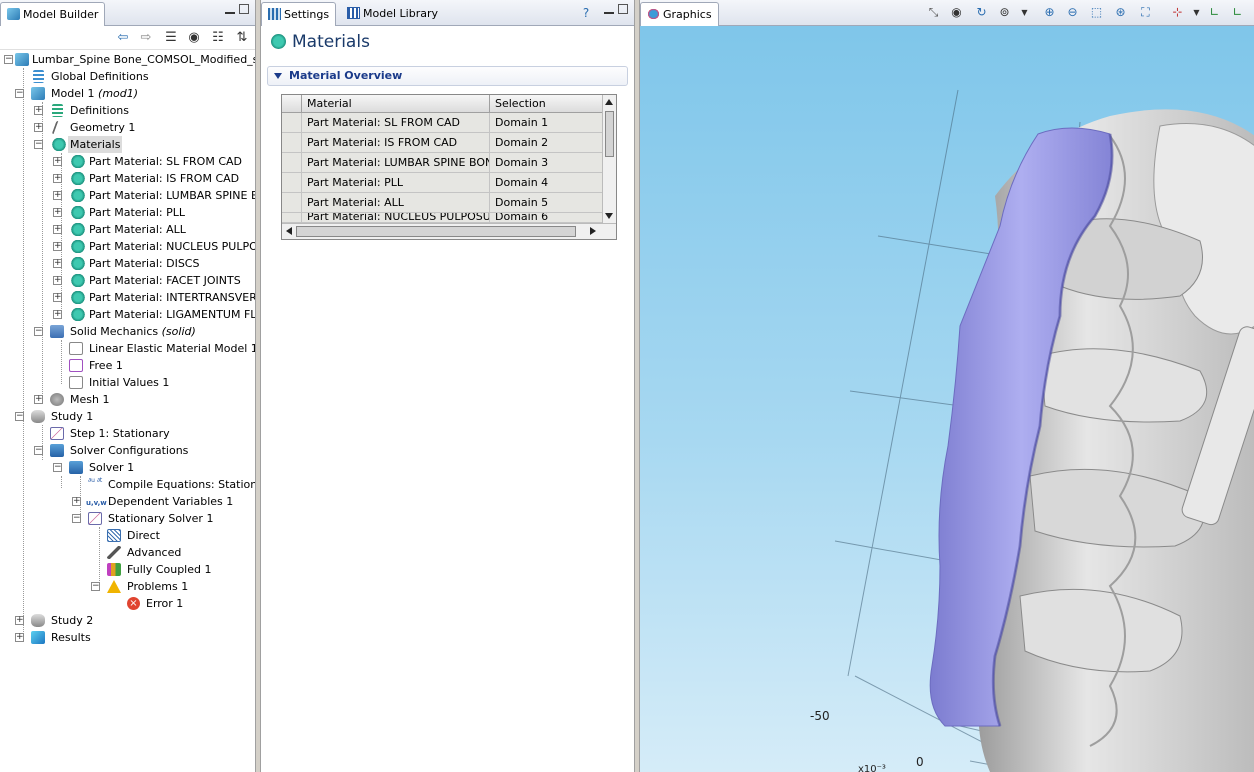 This screenshot has height=772, width=1254. Describe the element at coordinates (981, 12) in the screenshot. I see `refresh-icon: ↻` at that location.